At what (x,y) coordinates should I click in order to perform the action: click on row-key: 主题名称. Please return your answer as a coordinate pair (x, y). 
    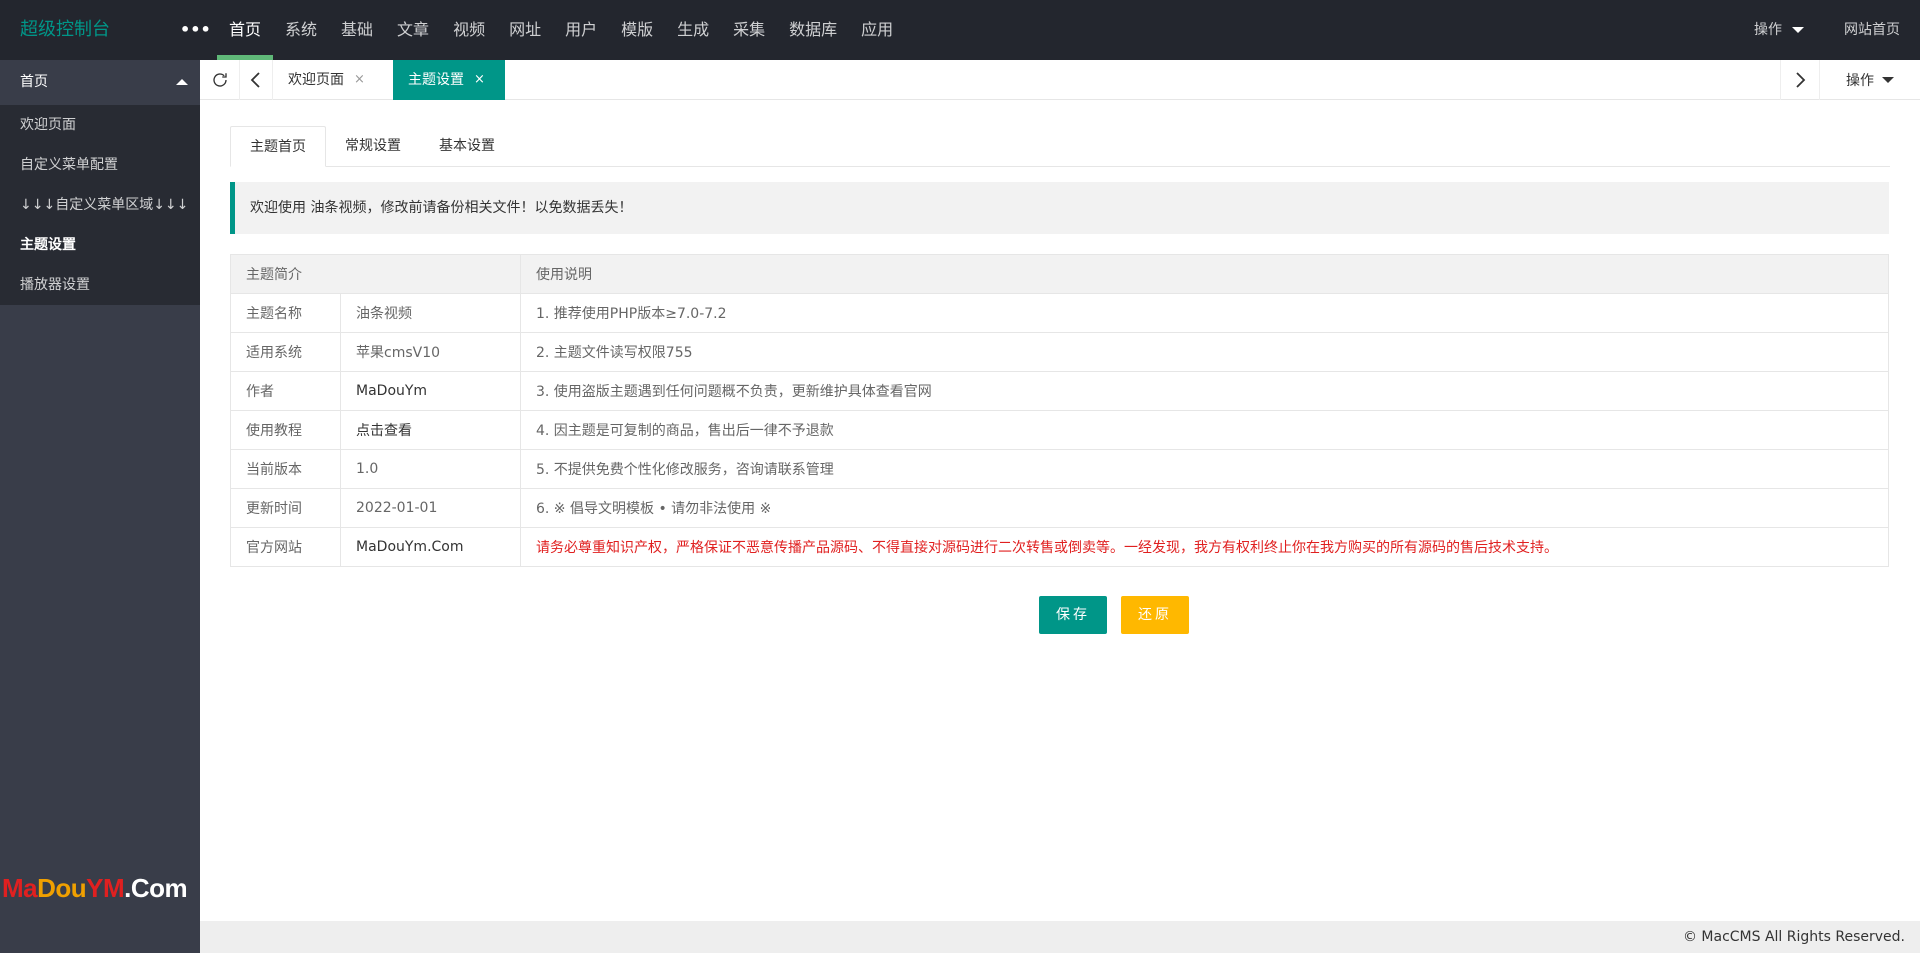
    Looking at the image, I should click on (285, 313).